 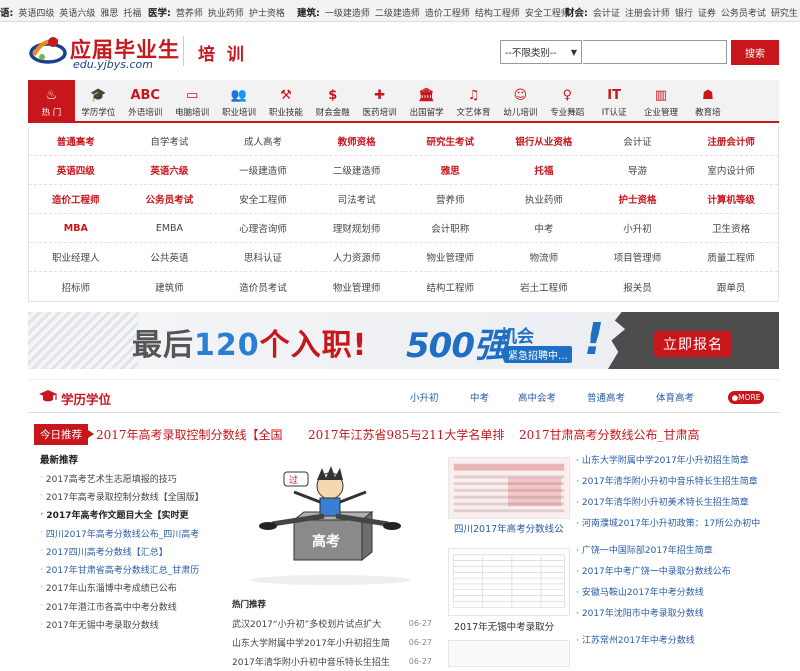 What do you see at coordinates (479, 397) in the screenshot?
I see `tab-zhongkao: 中考` at bounding box center [479, 397].